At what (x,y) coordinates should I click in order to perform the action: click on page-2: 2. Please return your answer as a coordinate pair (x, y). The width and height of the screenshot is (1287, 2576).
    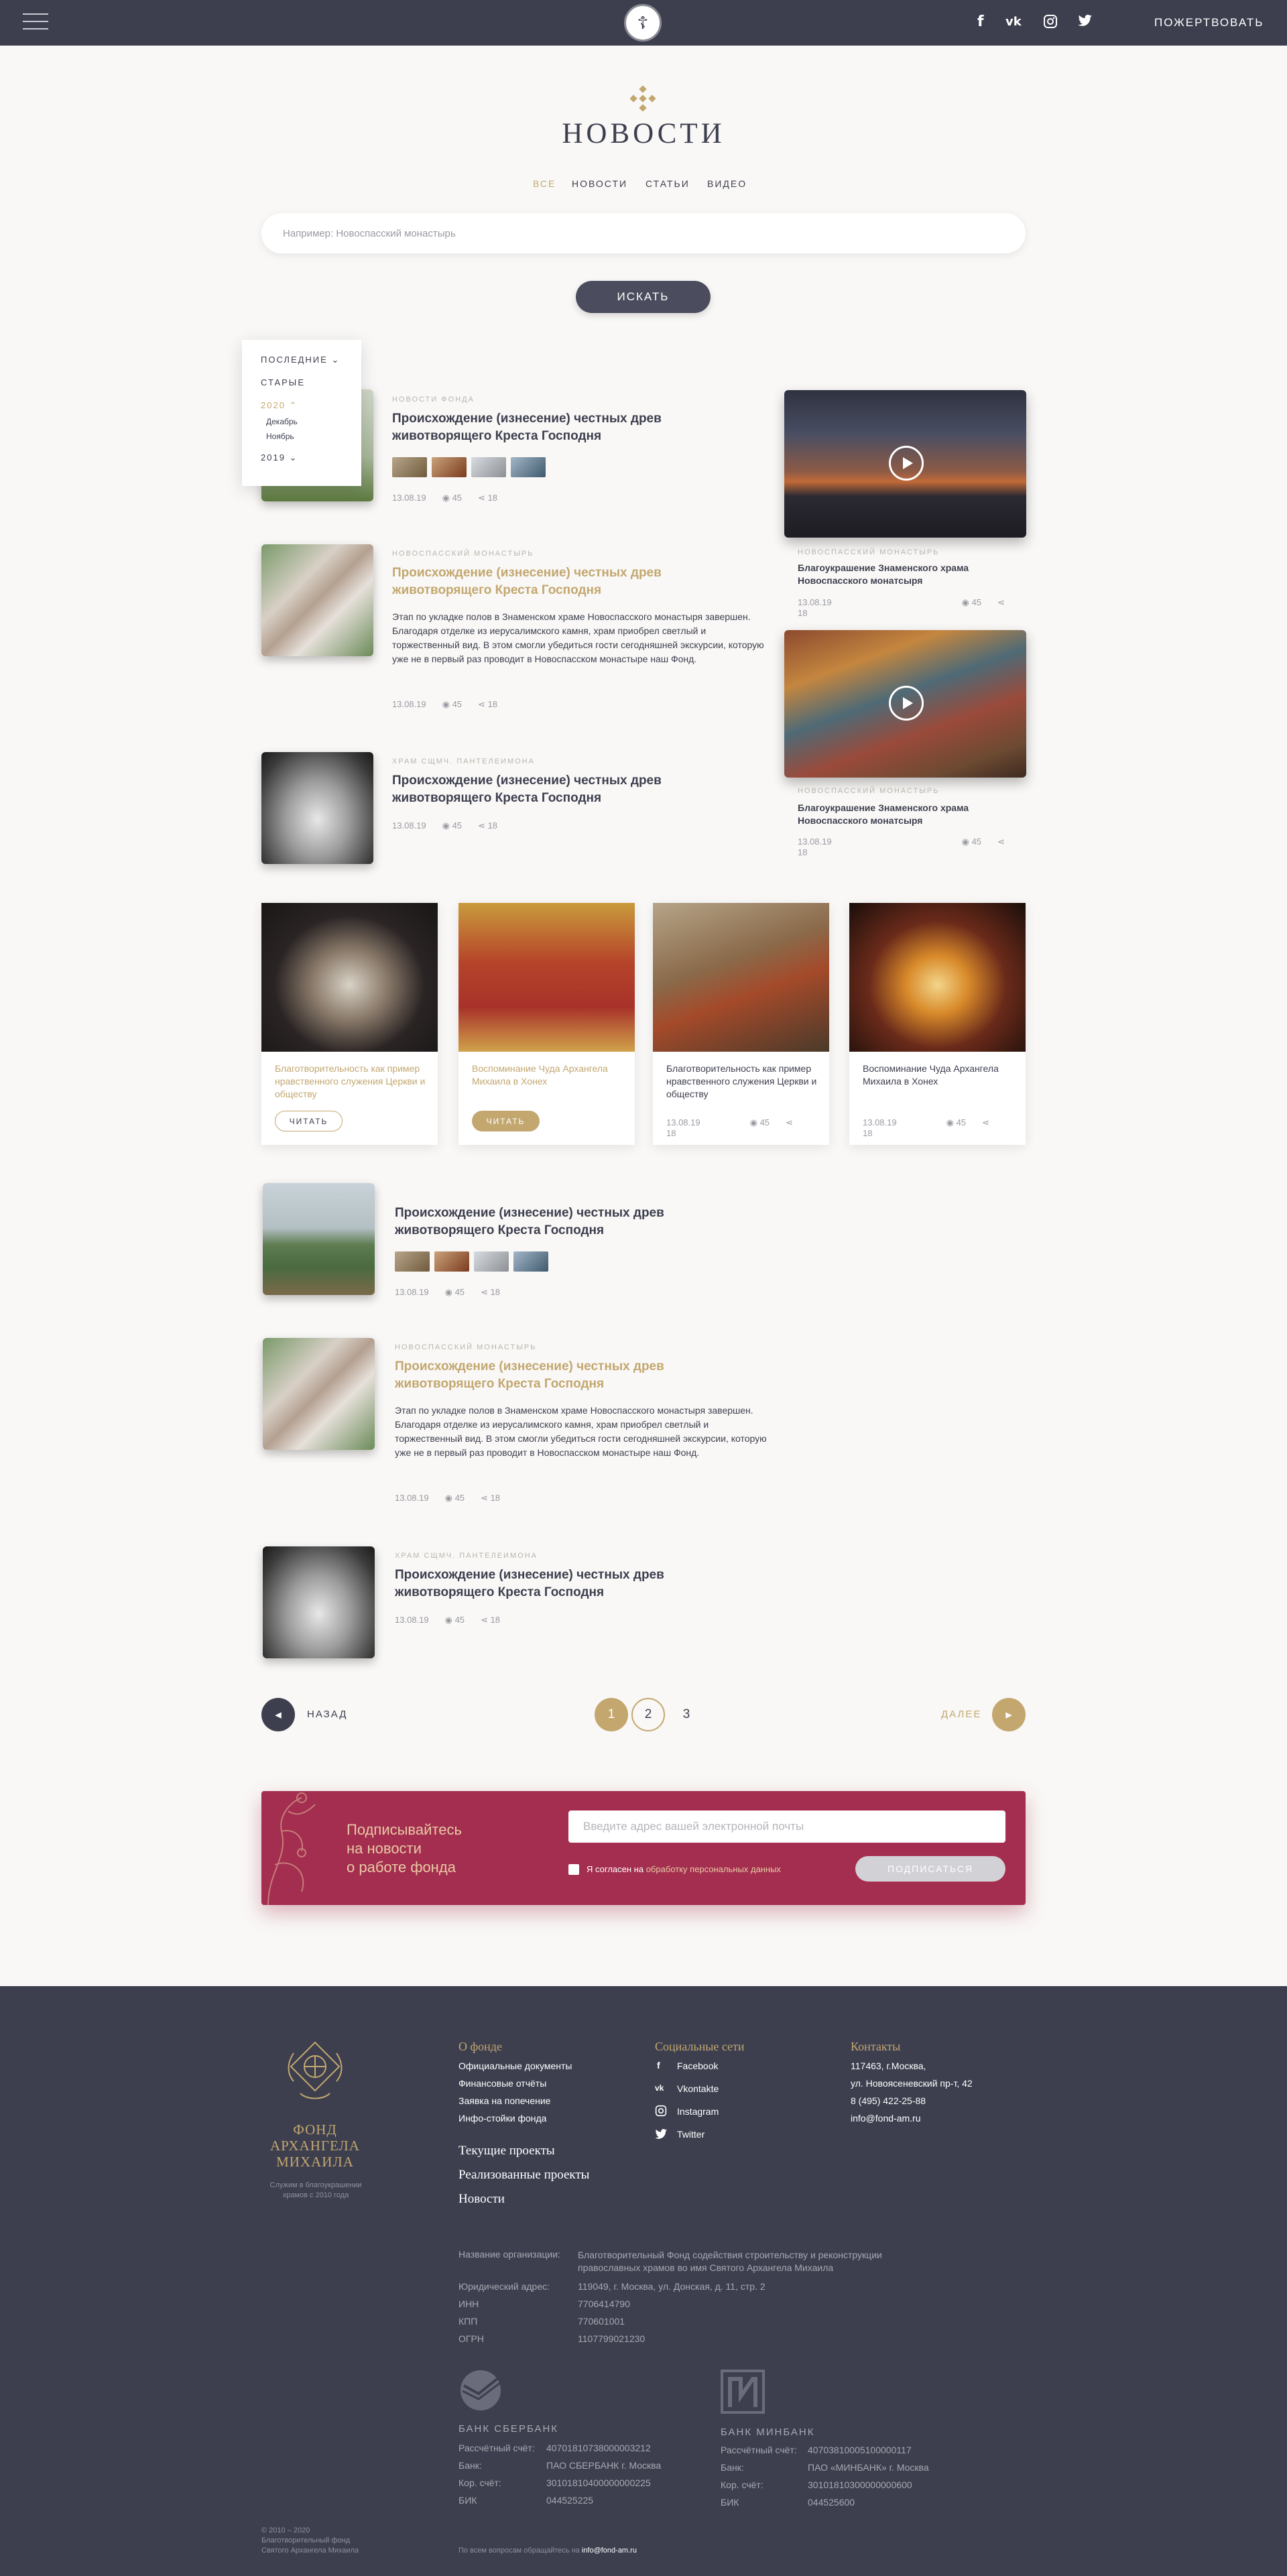
    Looking at the image, I should click on (648, 1715).